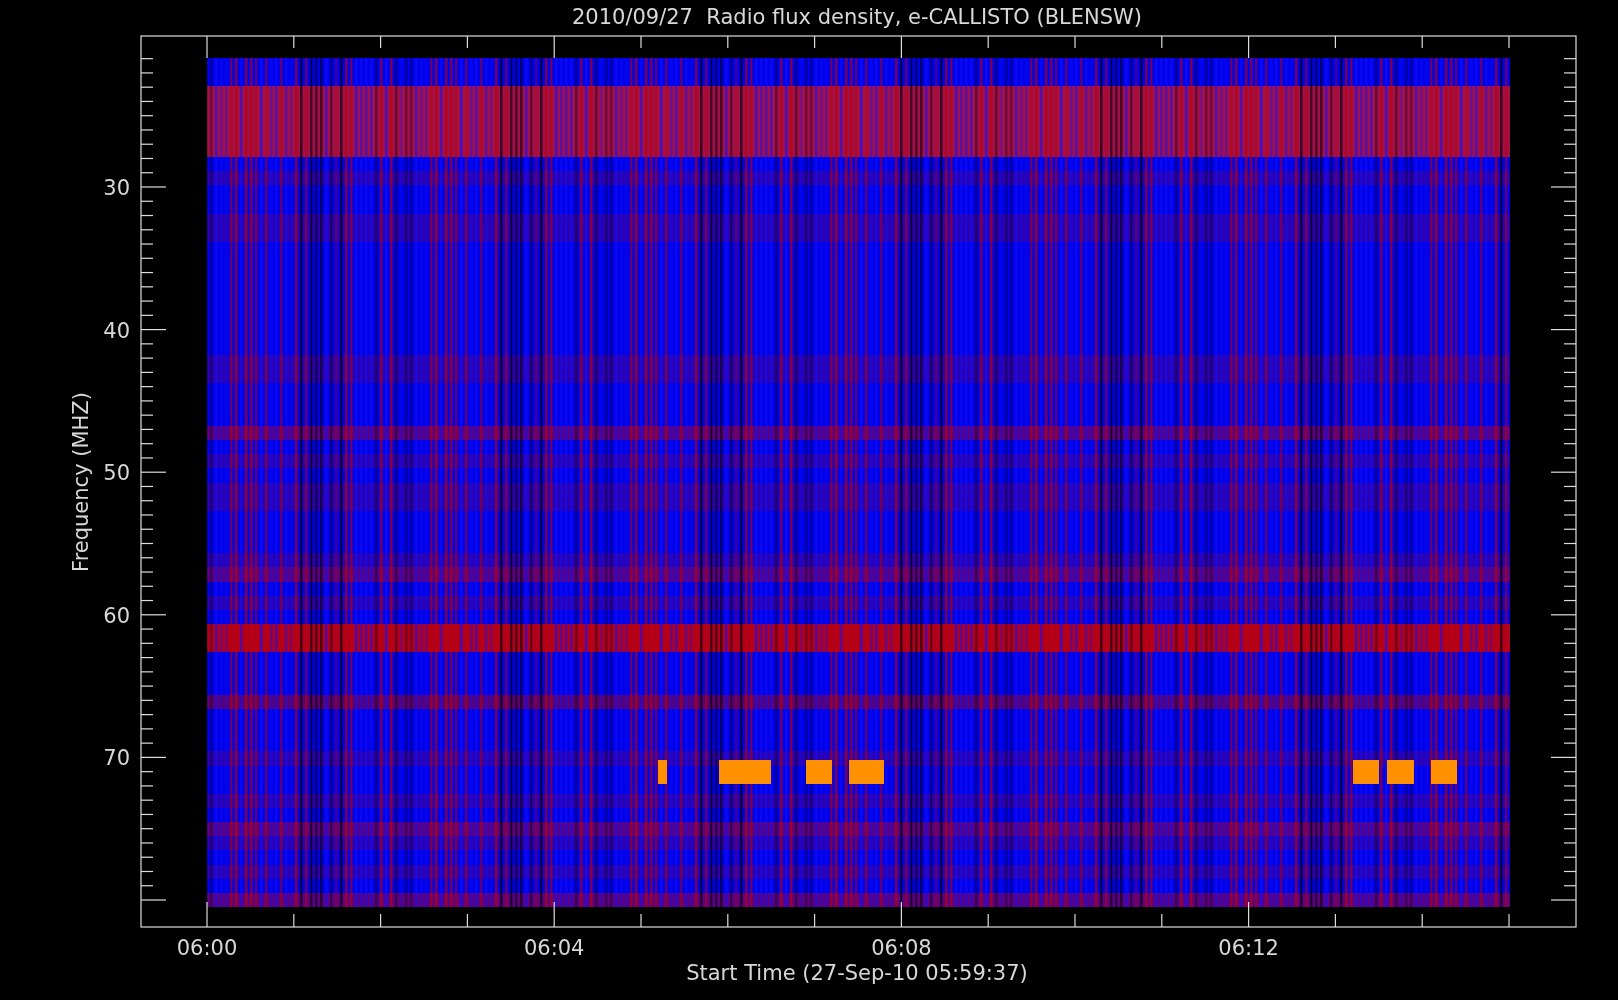 Image resolution: width=1618 pixels, height=1000 pixels. What do you see at coordinates (116, 473) in the screenshot?
I see `y-tick-label: 50` at bounding box center [116, 473].